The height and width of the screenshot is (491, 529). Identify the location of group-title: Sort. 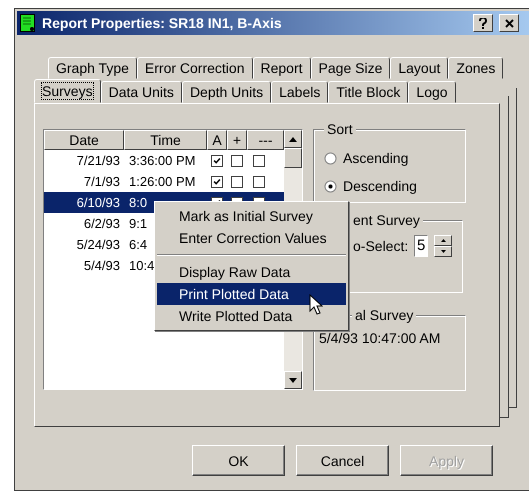
(340, 129).